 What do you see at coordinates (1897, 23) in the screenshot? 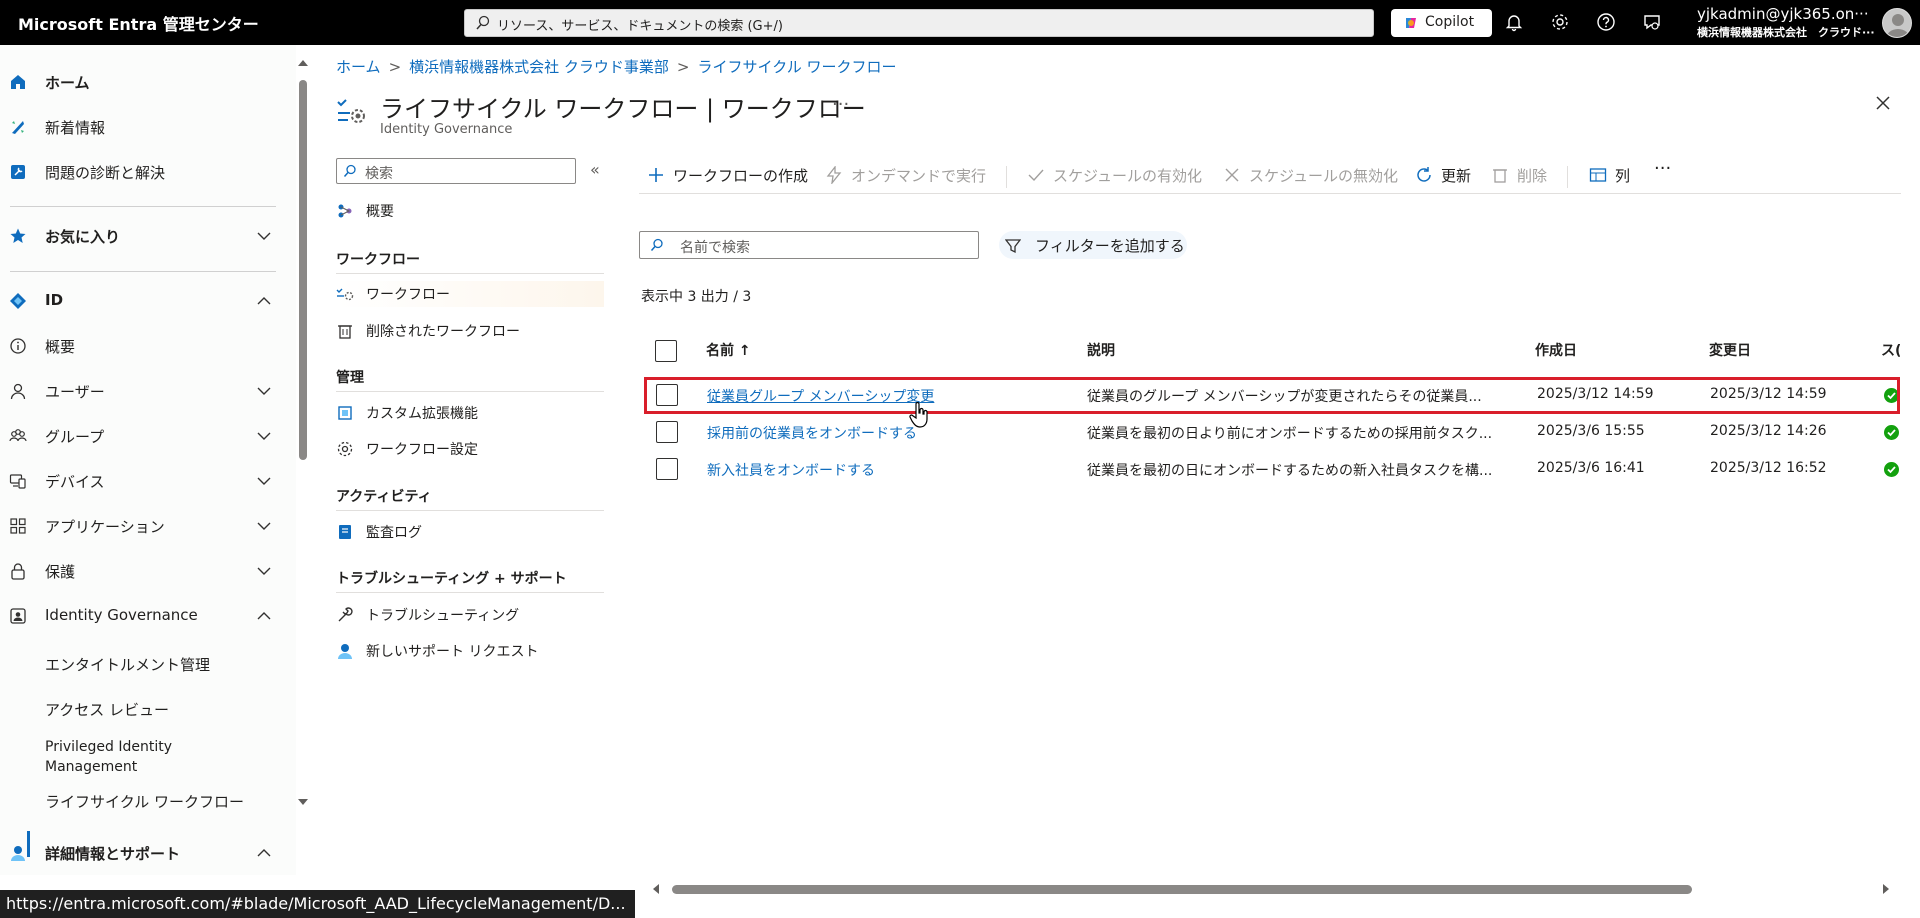
I see `avatar` at bounding box center [1897, 23].